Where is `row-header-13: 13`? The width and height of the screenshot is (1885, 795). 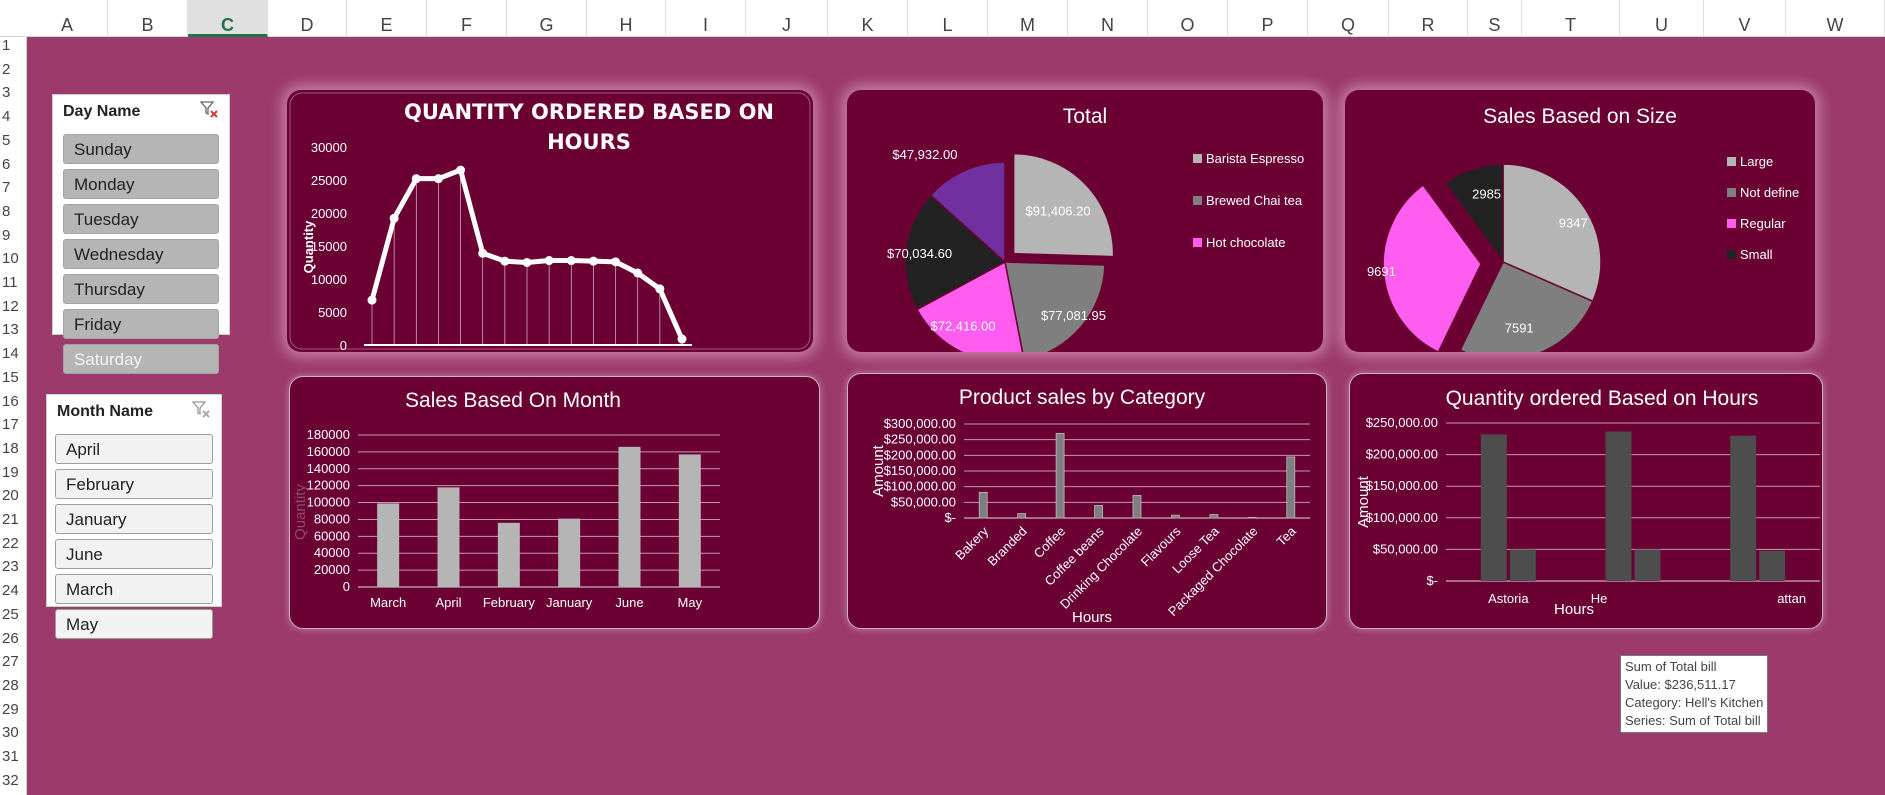 row-header-13: 13 is located at coordinates (13, 330).